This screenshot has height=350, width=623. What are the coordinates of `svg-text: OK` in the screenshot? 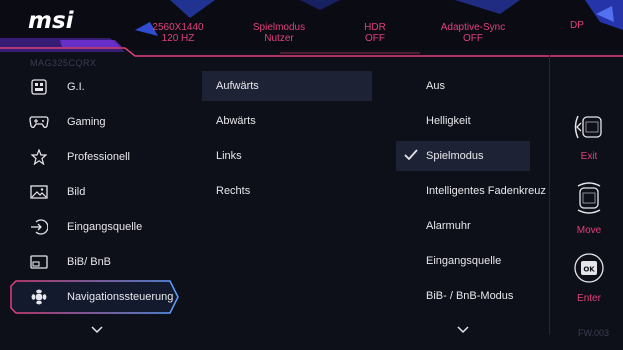 It's located at (589, 270).